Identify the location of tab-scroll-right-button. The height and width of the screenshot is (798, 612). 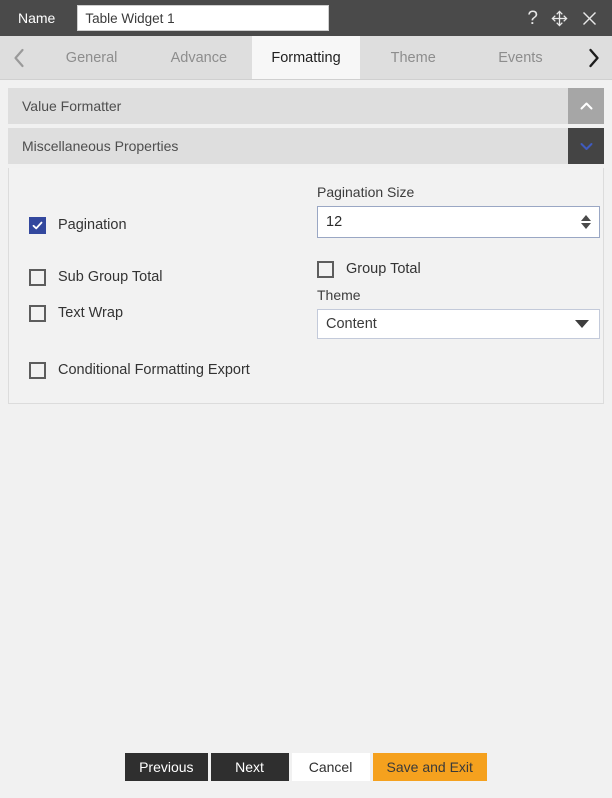
(593, 57).